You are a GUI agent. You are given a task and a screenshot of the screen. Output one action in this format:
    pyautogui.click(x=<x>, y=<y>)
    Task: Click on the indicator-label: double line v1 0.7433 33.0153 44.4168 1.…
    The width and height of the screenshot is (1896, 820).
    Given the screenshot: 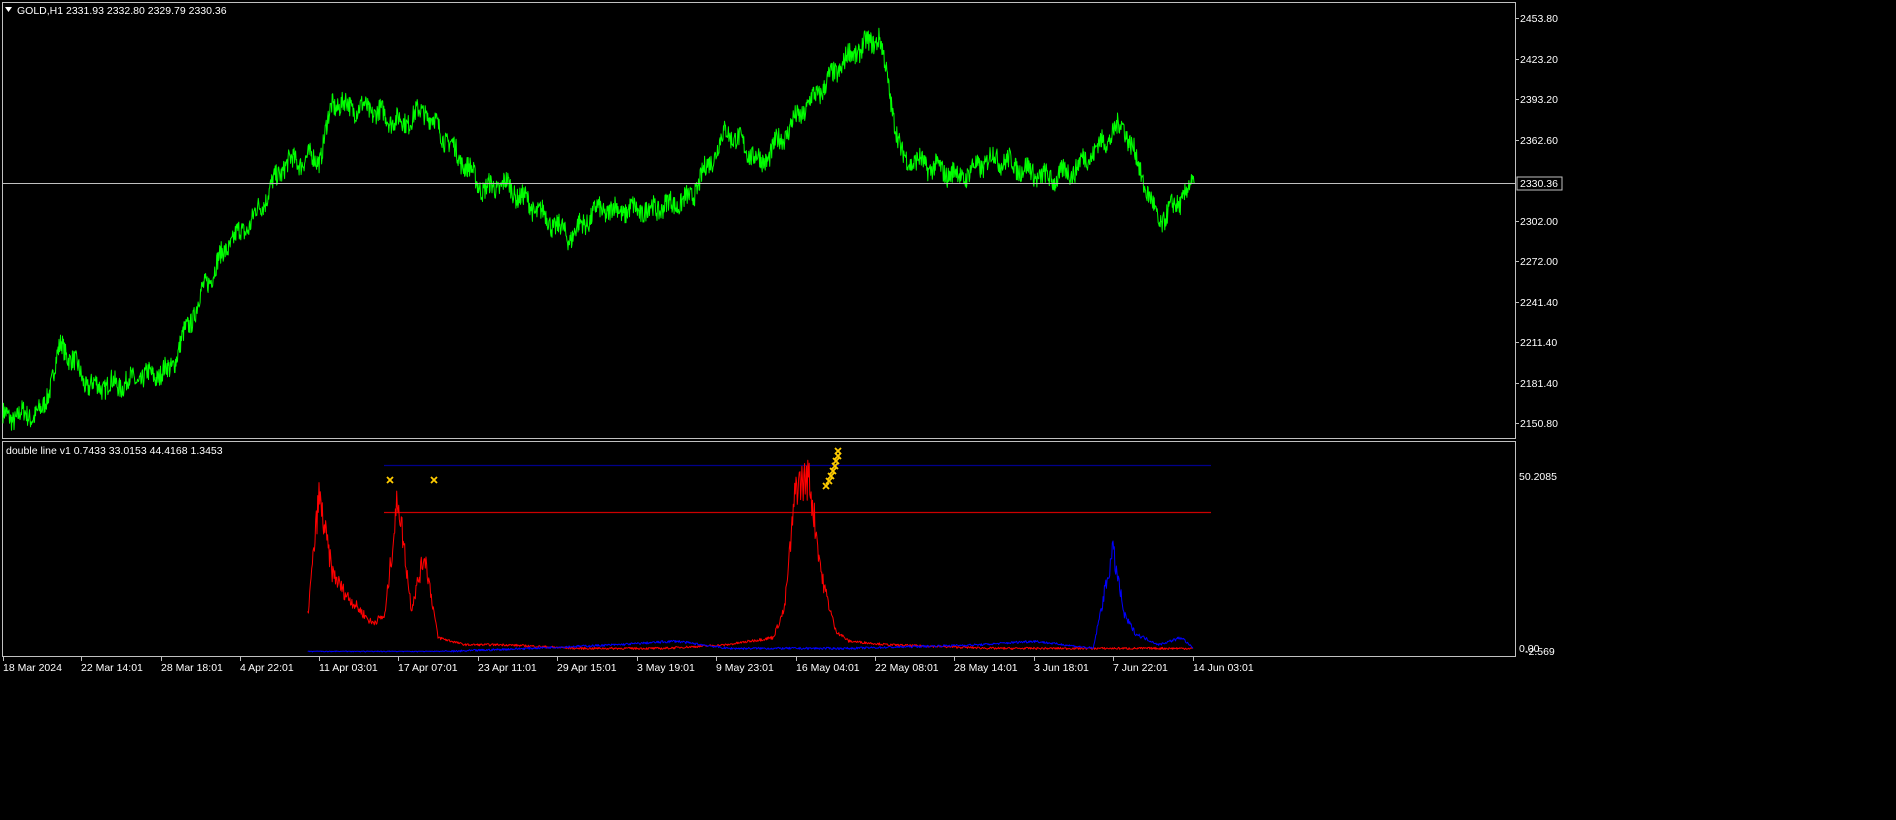 What is the action you would take?
    pyautogui.click(x=114, y=451)
    